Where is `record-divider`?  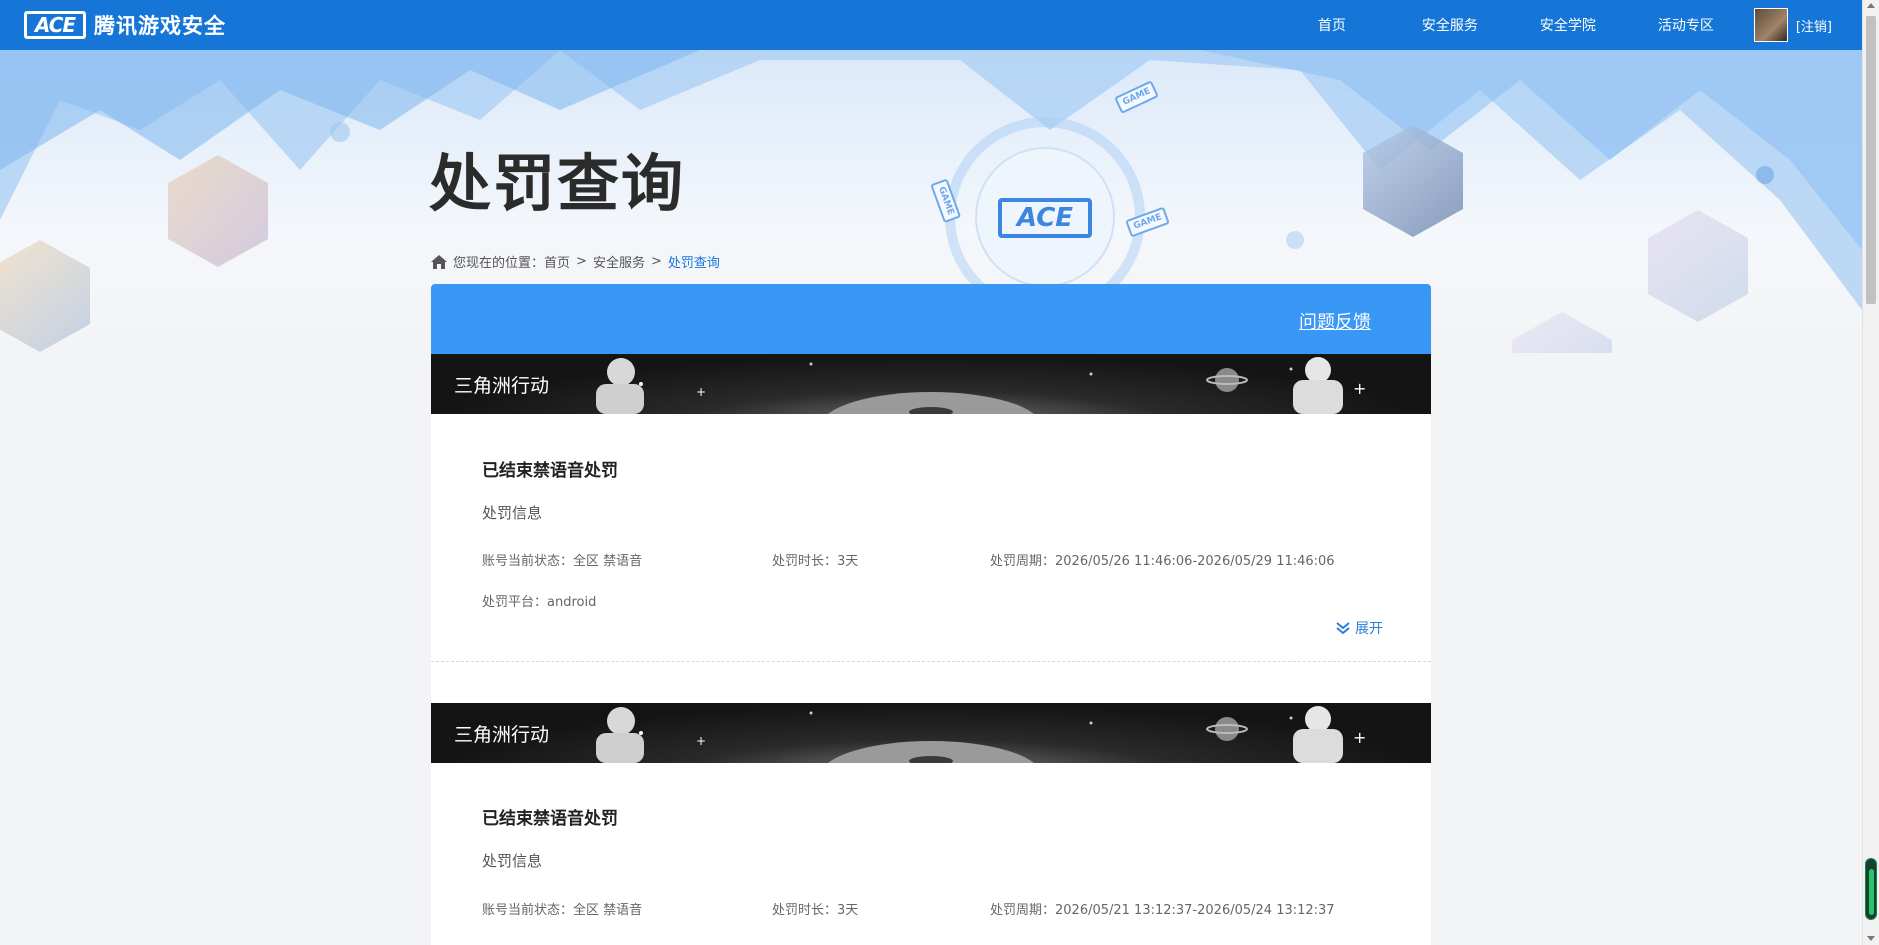 record-divider is located at coordinates (931, 661).